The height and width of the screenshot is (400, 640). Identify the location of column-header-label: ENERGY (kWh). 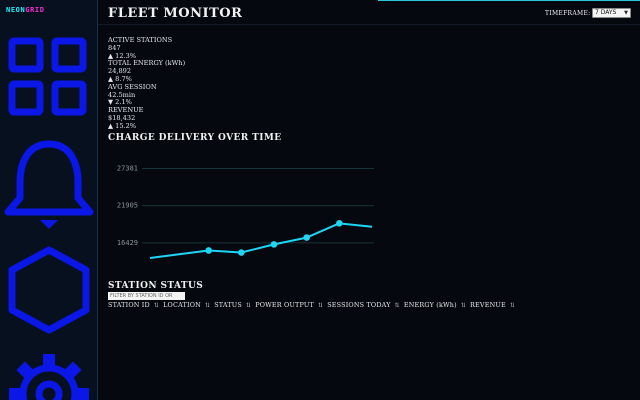
(430, 305).